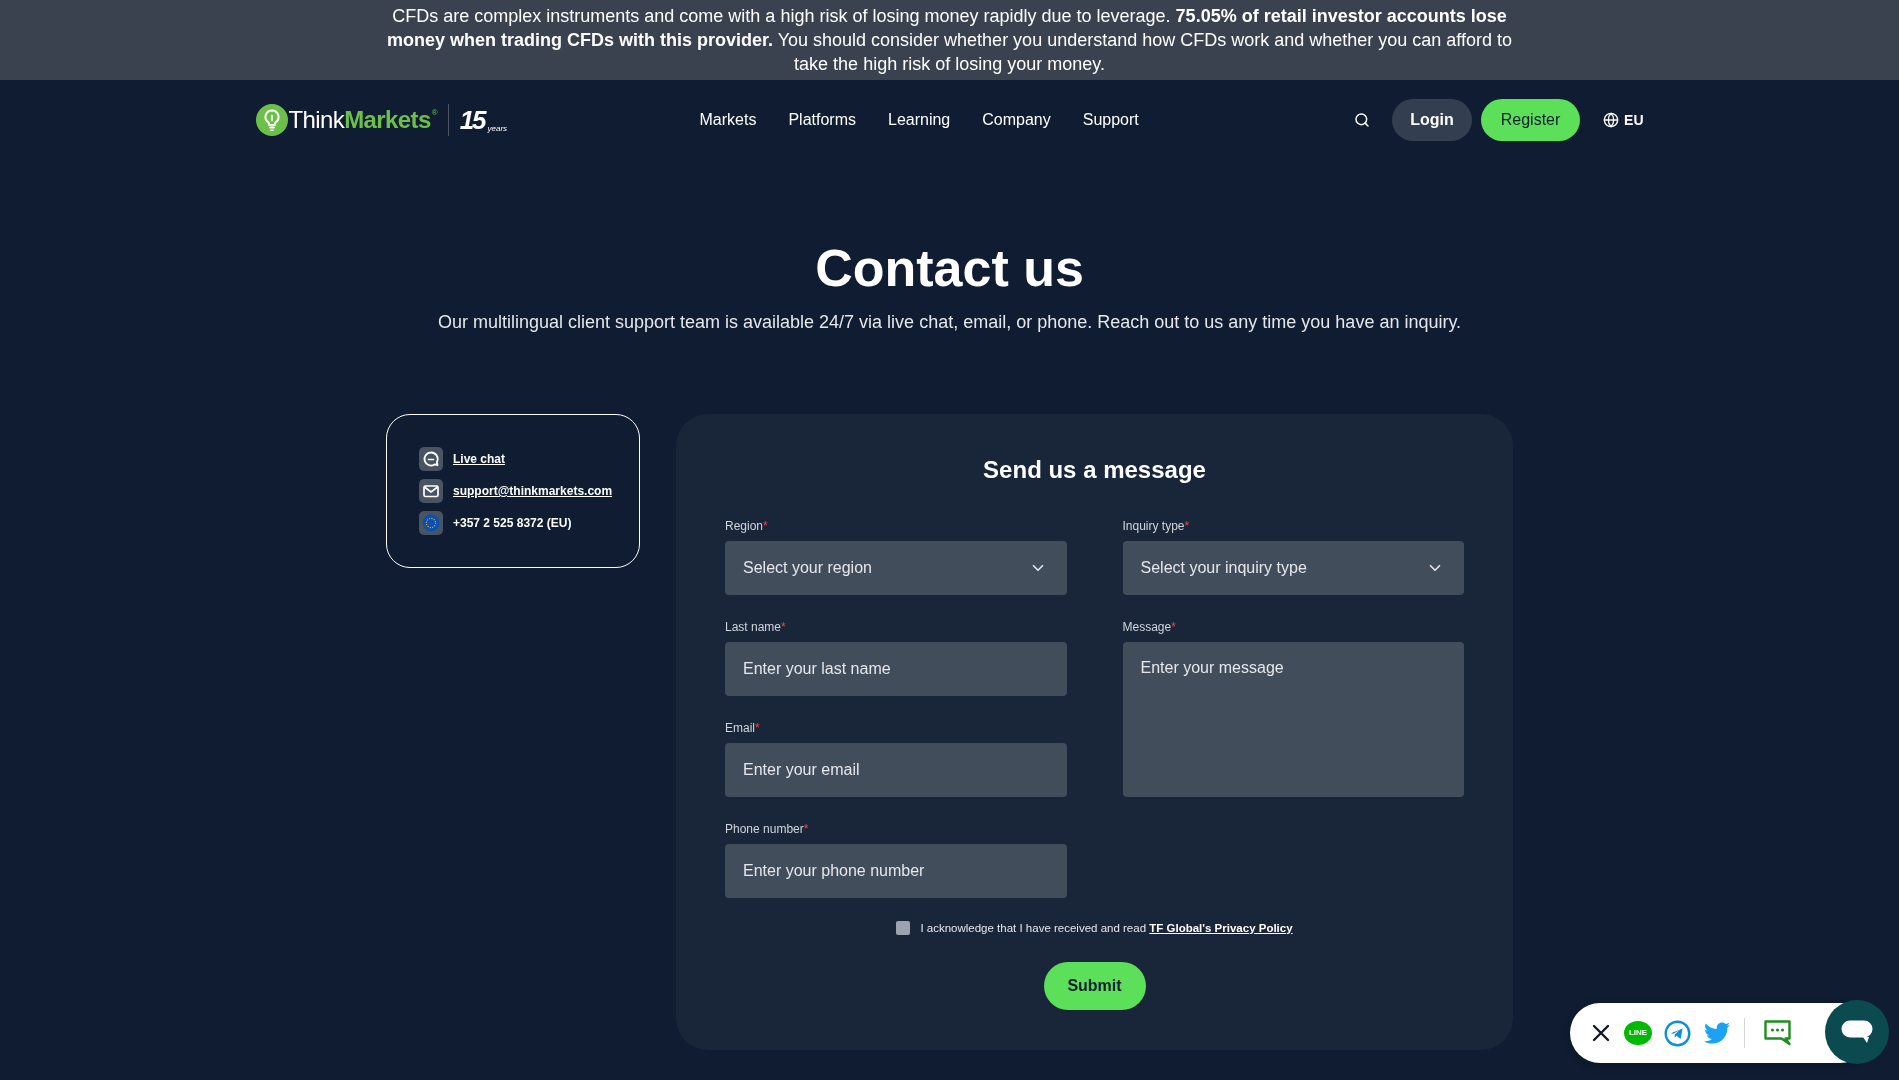  Describe the element at coordinates (949, 268) in the screenshot. I see `page-title: Contact us` at that location.